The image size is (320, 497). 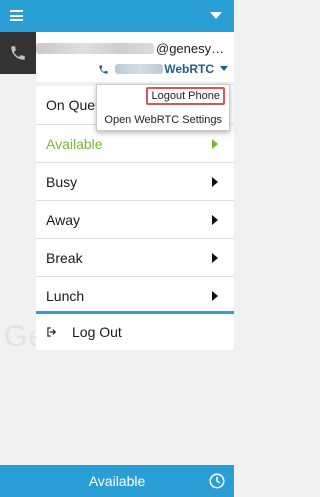 I want to click on status-item-label: Away, so click(x=63, y=220).